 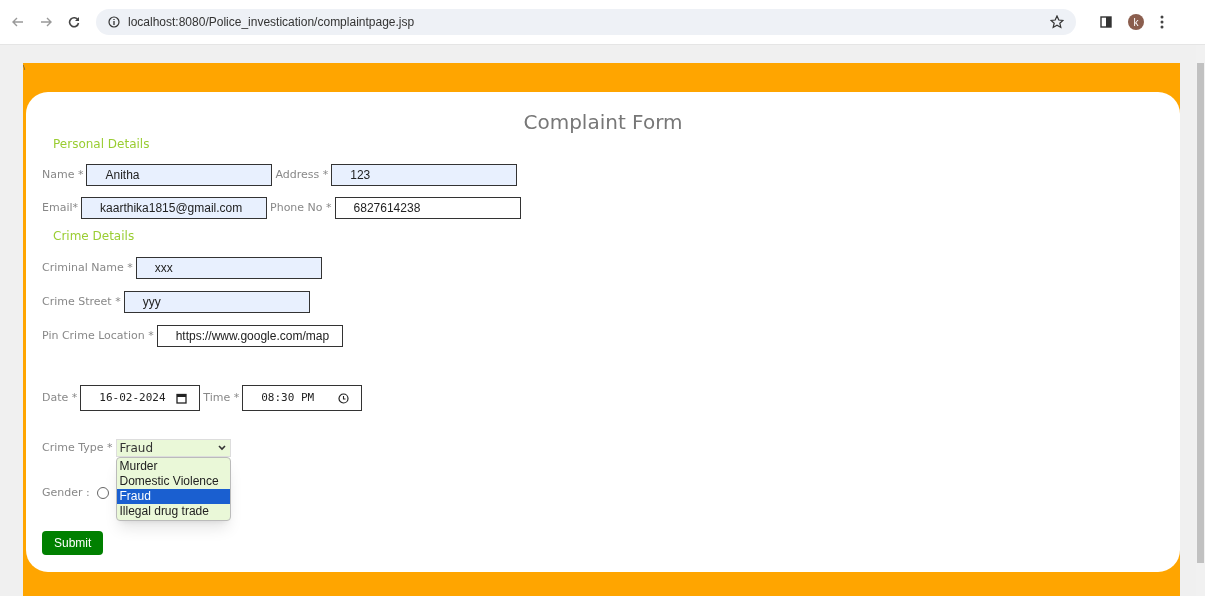 I want to click on url-text: localhost:8080/Police_investication/complaintpage.jsp, so click(x=271, y=22).